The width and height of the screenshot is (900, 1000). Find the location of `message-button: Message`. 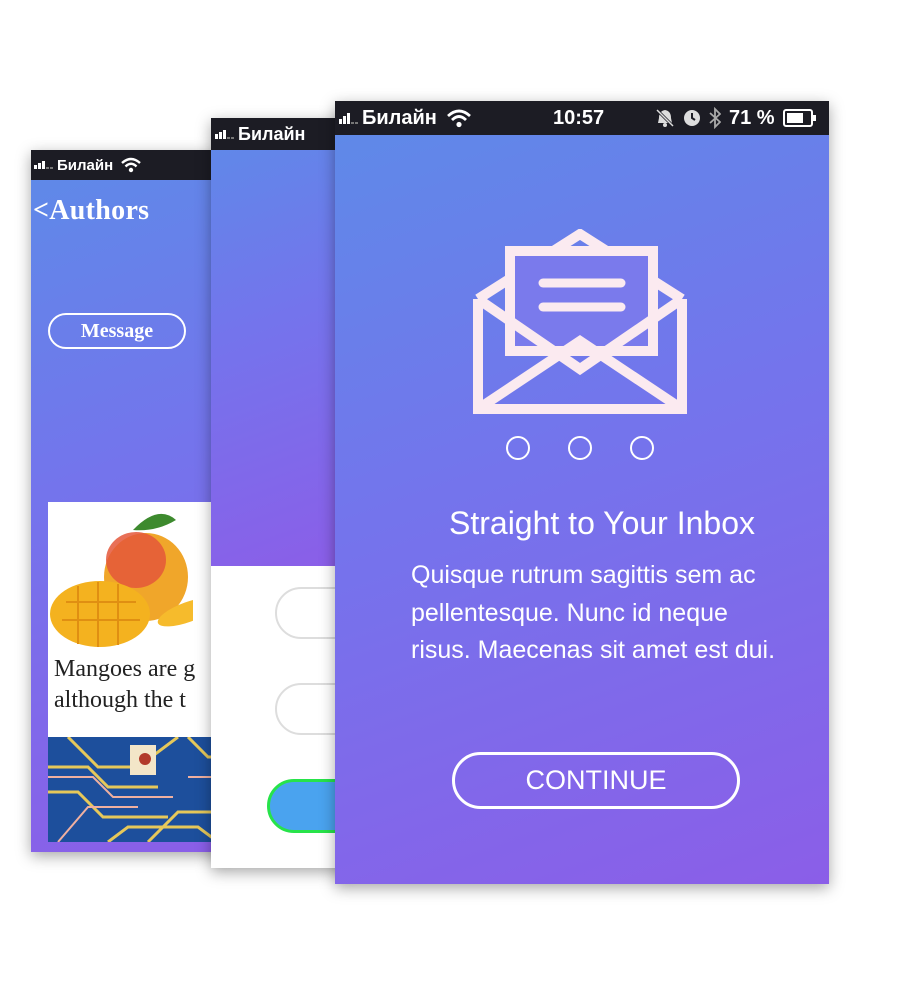

message-button: Message is located at coordinates (117, 331).